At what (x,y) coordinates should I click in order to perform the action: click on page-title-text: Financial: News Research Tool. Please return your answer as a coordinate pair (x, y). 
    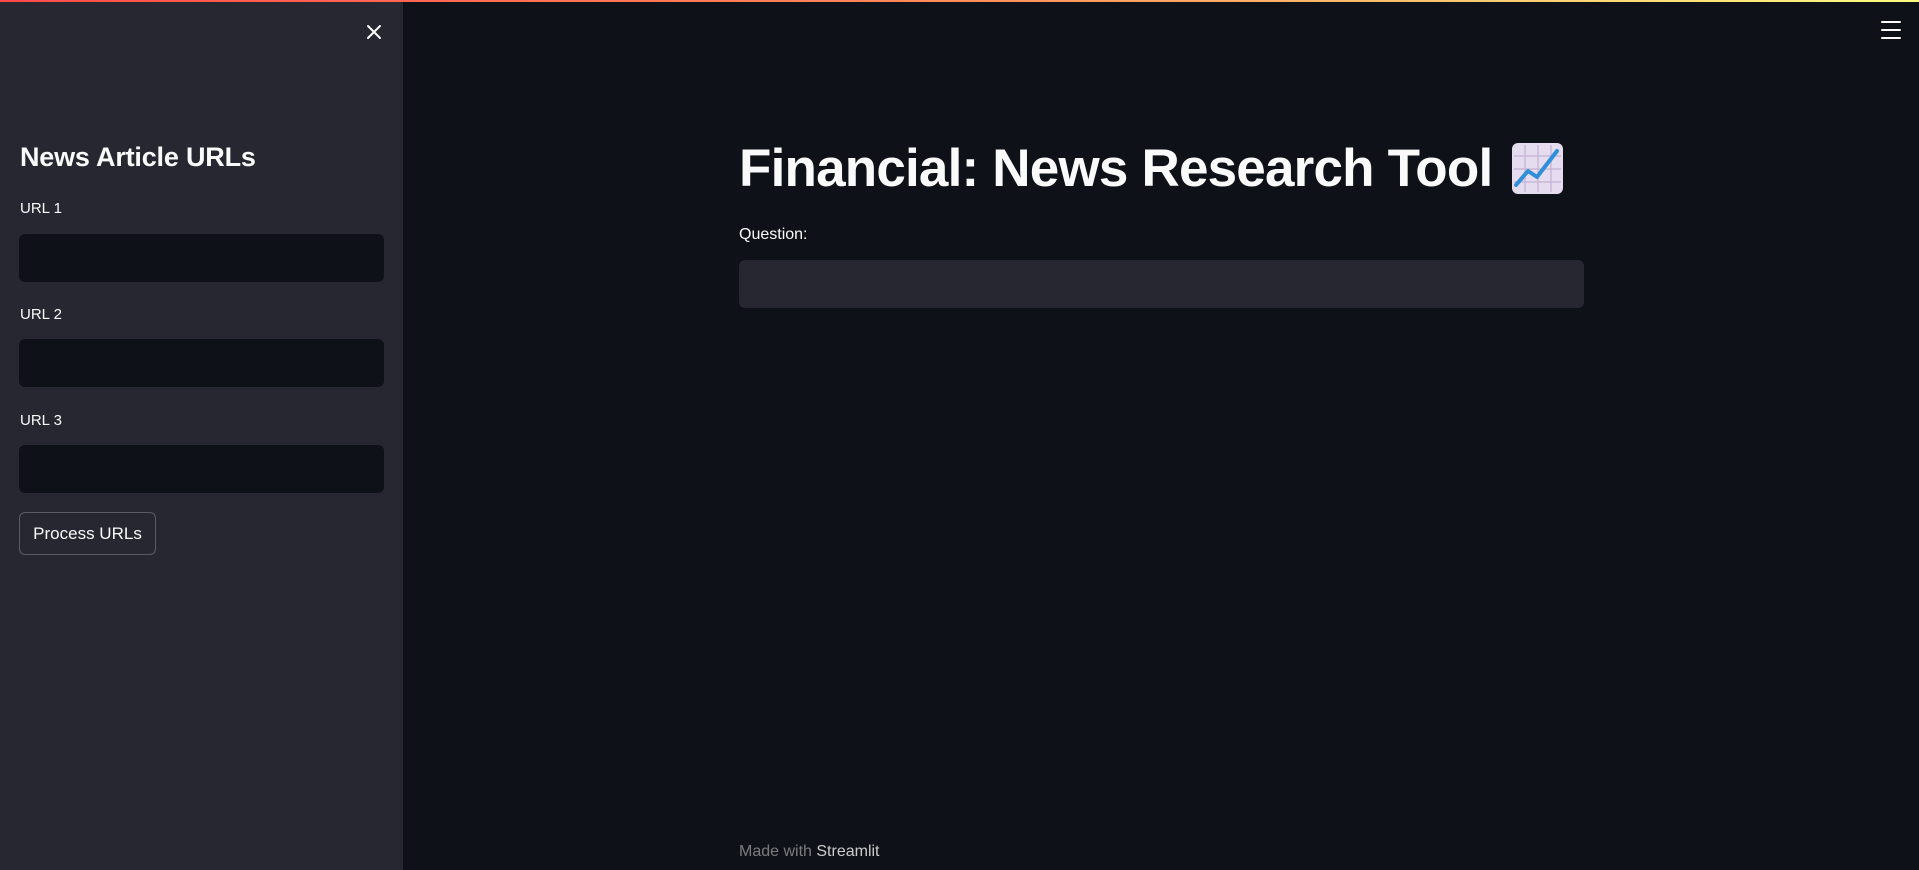
    Looking at the image, I should click on (1116, 168).